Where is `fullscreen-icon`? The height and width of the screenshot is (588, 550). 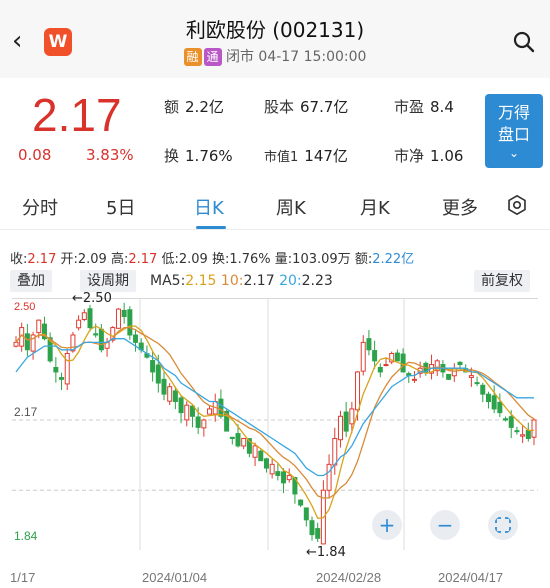 fullscreen-icon is located at coordinates (503, 525).